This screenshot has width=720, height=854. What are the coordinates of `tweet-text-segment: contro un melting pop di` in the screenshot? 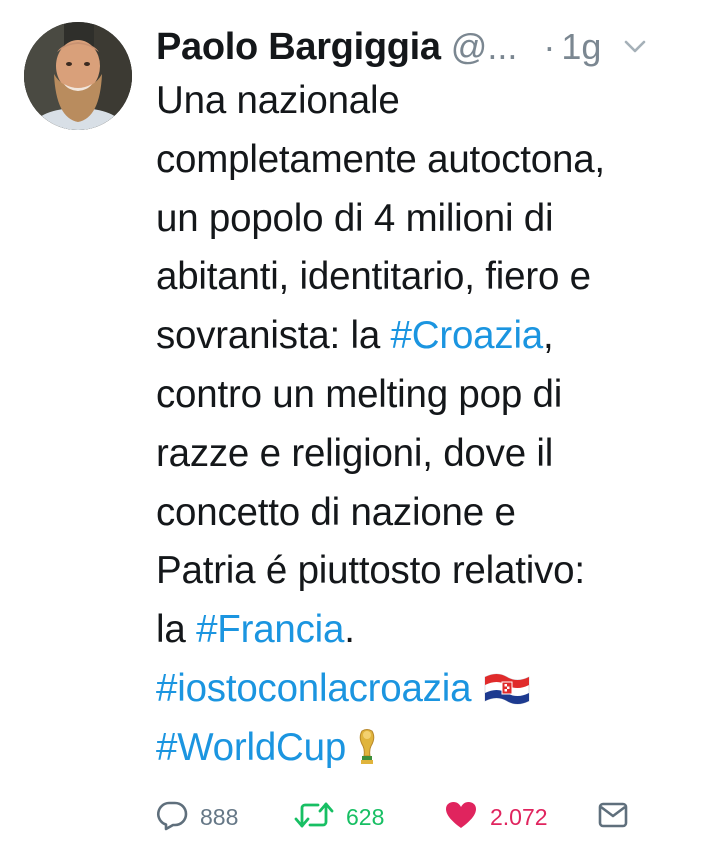 It's located at (359, 394).